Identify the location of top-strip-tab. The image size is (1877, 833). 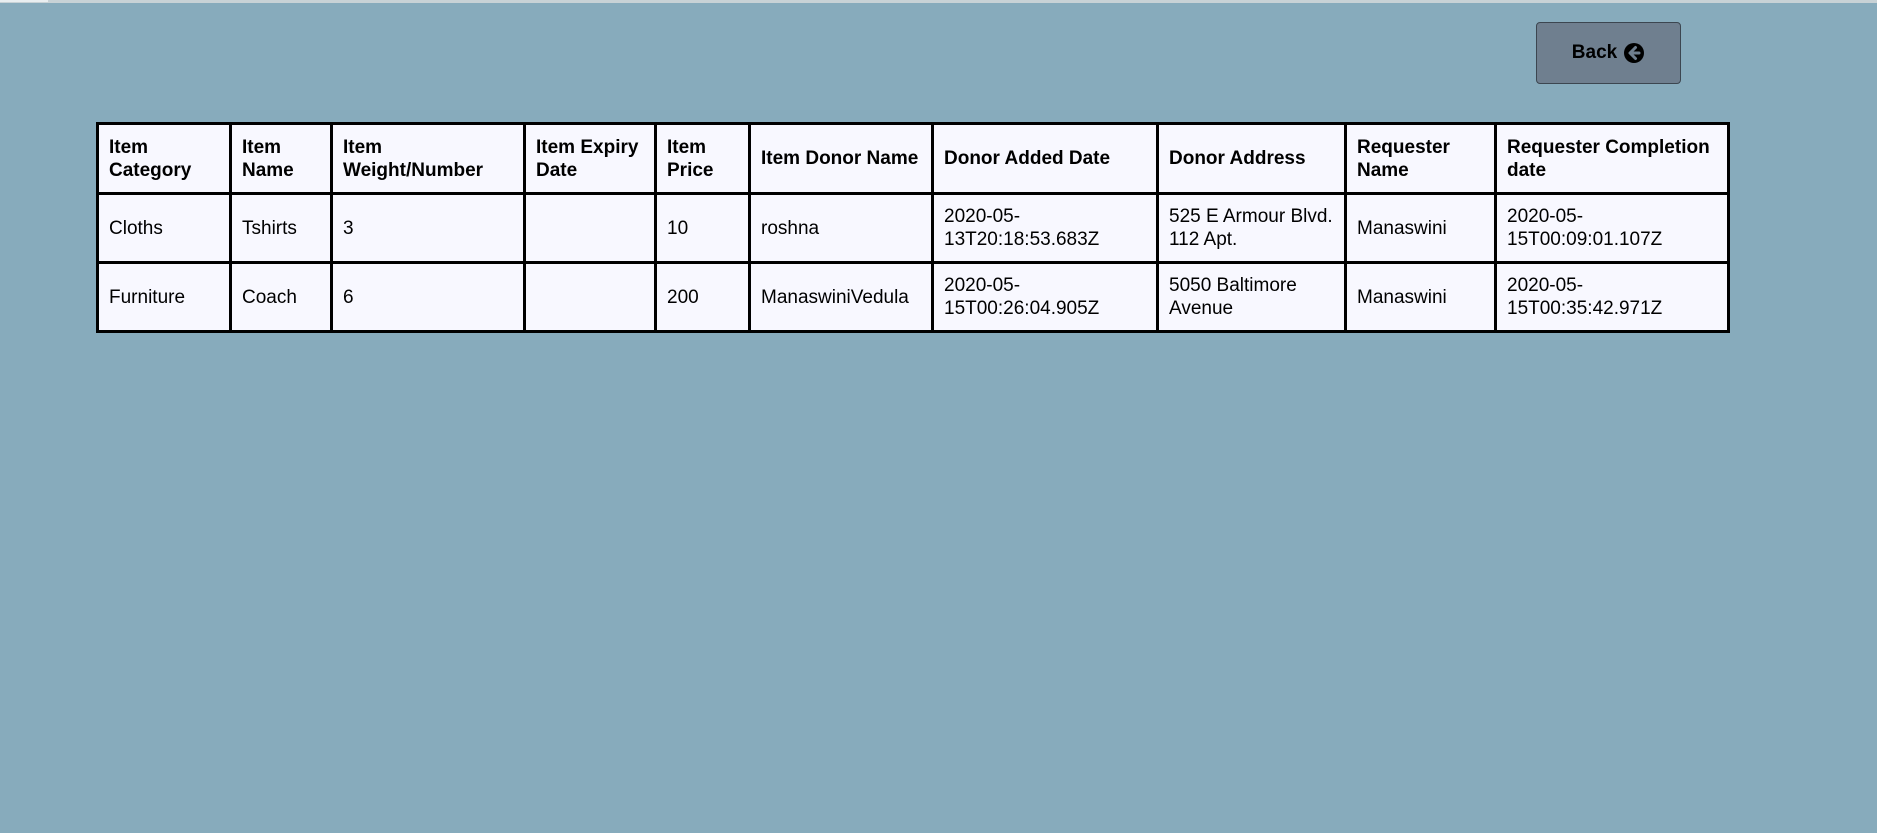
(24, 1).